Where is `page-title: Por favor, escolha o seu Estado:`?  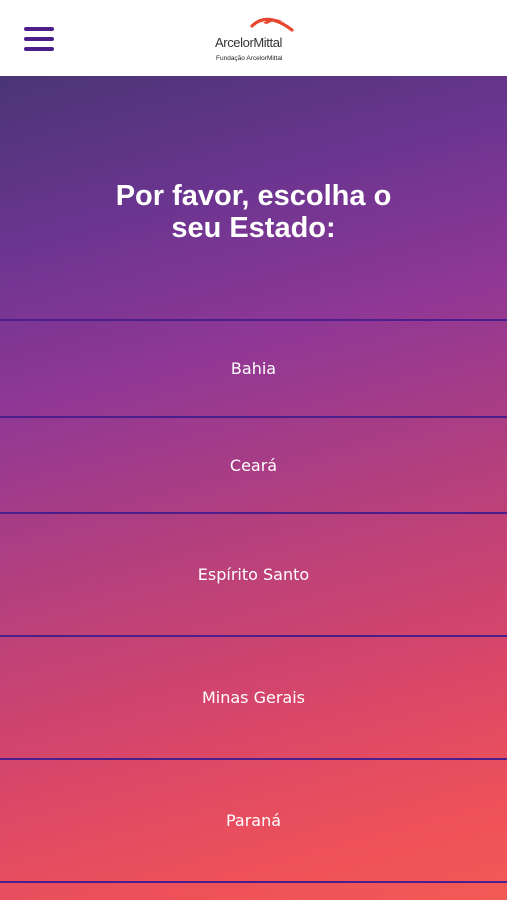
page-title: Por favor, escolha o seu Estado: is located at coordinates (253, 212).